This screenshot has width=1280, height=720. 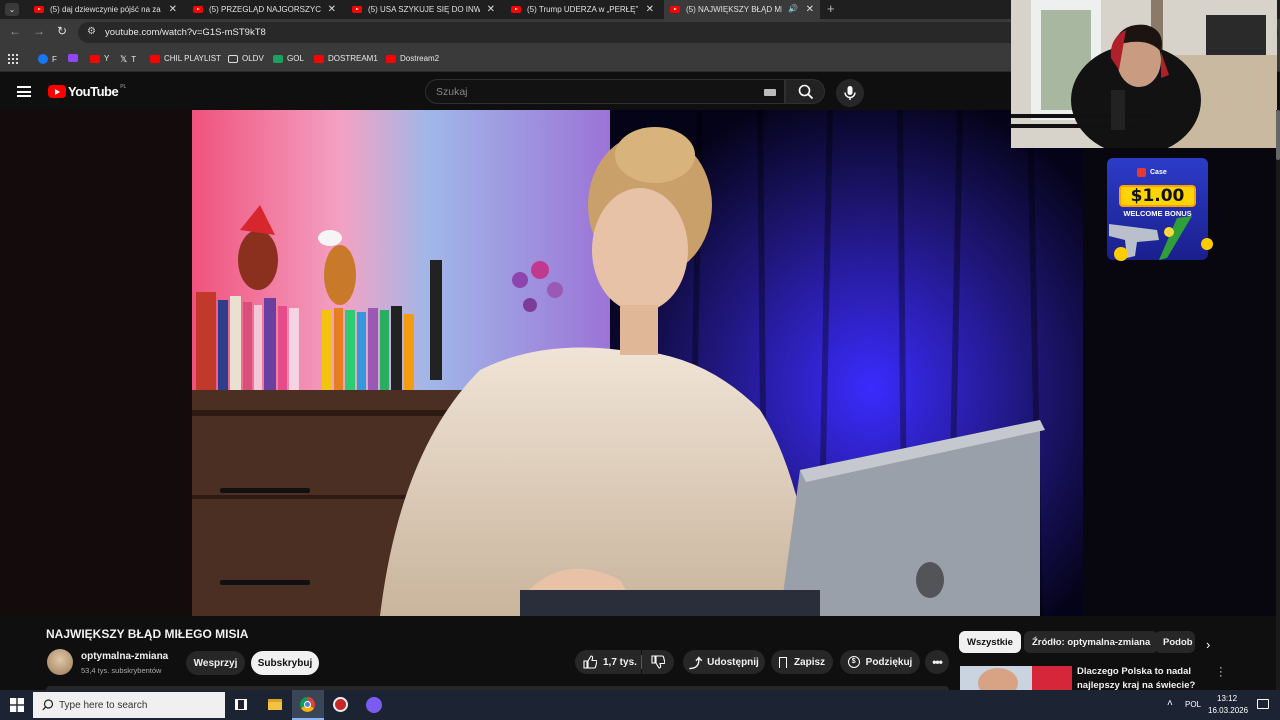 I want to click on recommended-thumbnail, so click(x=1016, y=678).